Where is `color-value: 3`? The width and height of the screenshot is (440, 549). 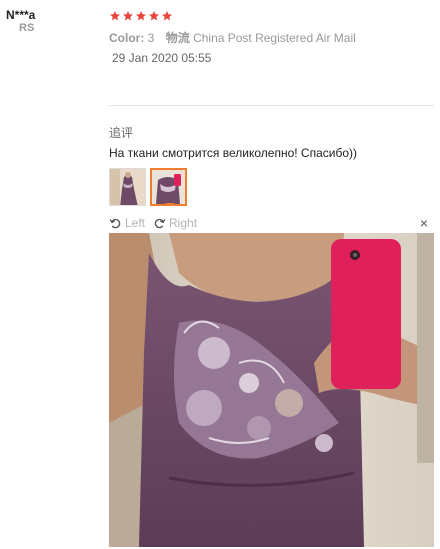
color-value: 3 is located at coordinates (151, 38).